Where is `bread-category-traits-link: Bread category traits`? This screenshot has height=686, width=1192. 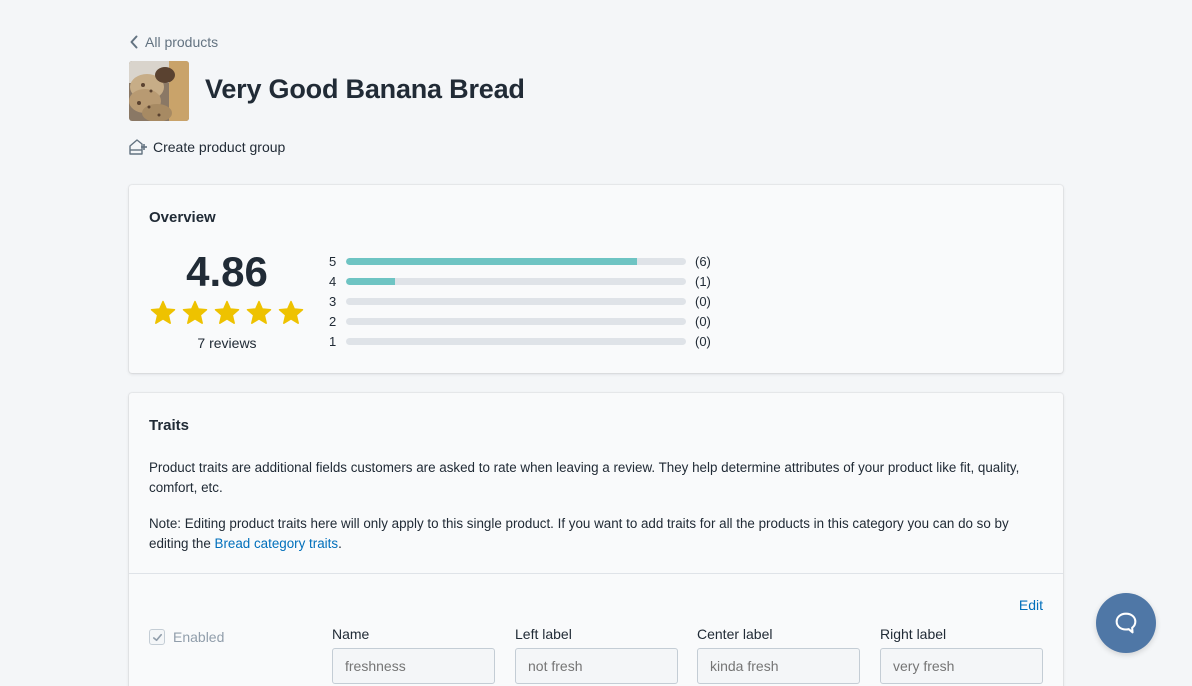 bread-category-traits-link: Bread category traits is located at coordinates (277, 543).